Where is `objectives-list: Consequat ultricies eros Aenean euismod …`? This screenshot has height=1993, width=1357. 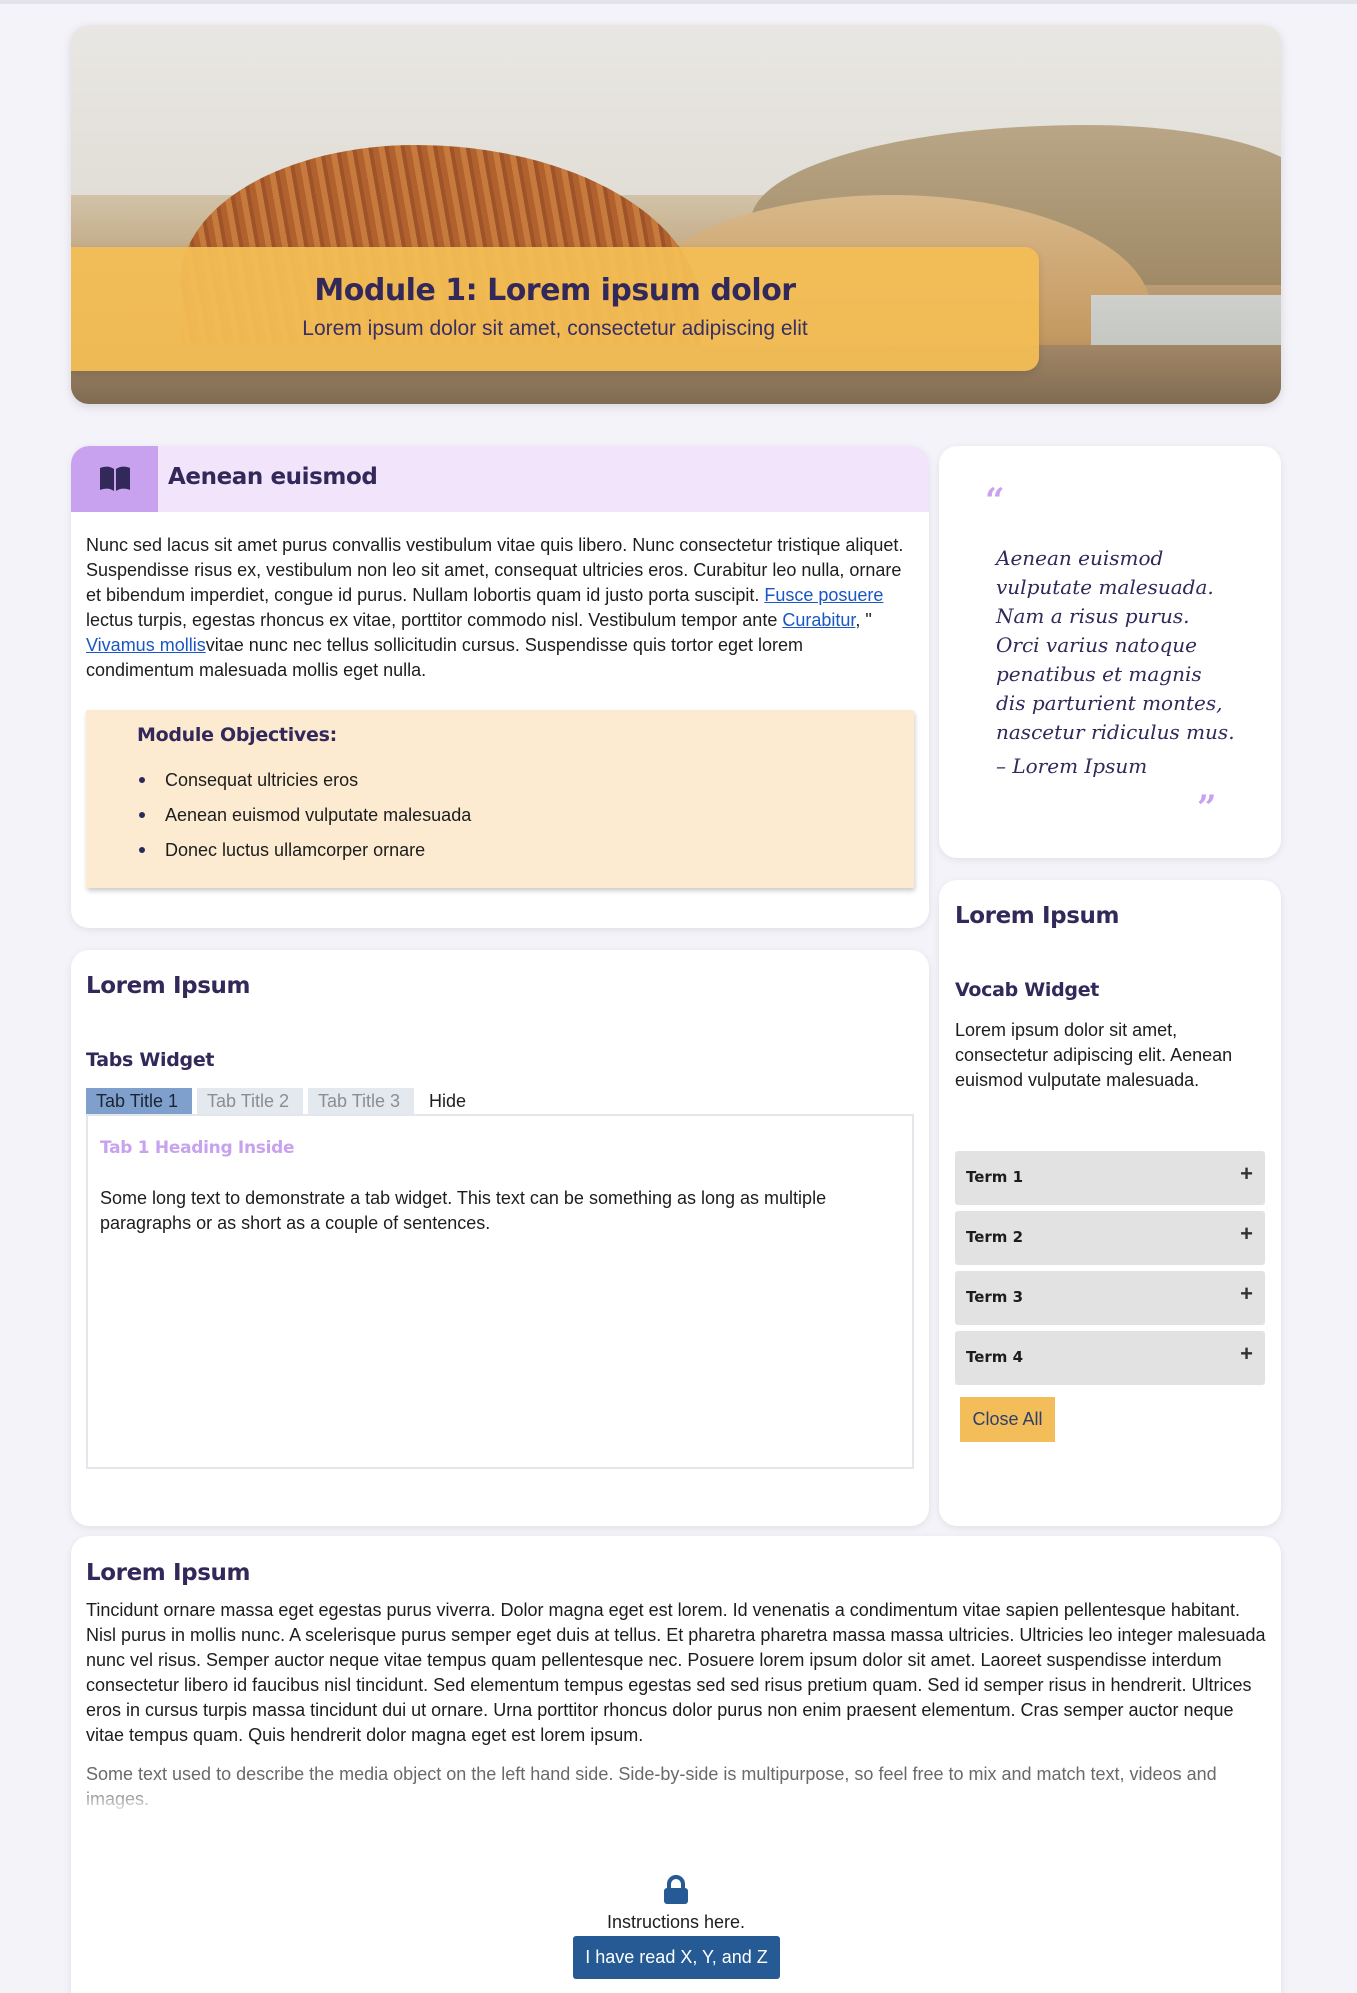 objectives-list: Consequat ultricies eros Aenean euismod … is located at coordinates (304, 820).